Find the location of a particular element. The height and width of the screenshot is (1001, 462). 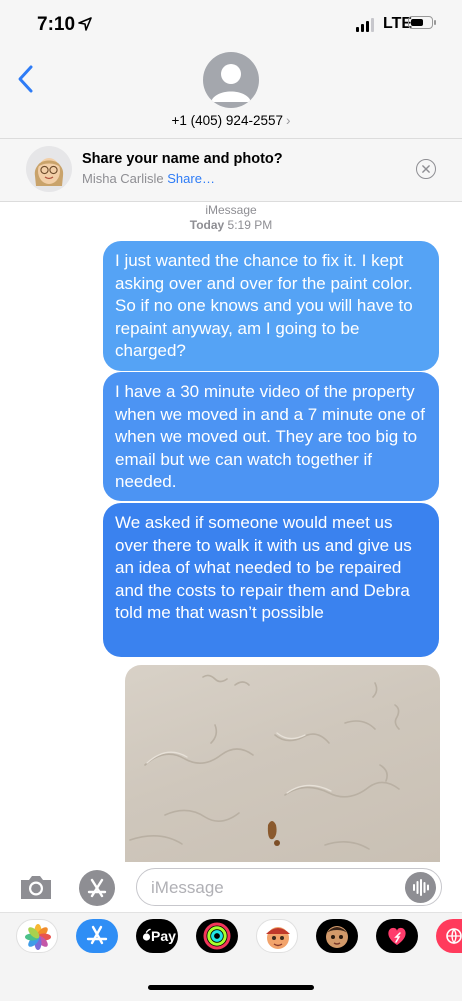

share-banner-title: Share your name and photo? is located at coordinates (182, 159).